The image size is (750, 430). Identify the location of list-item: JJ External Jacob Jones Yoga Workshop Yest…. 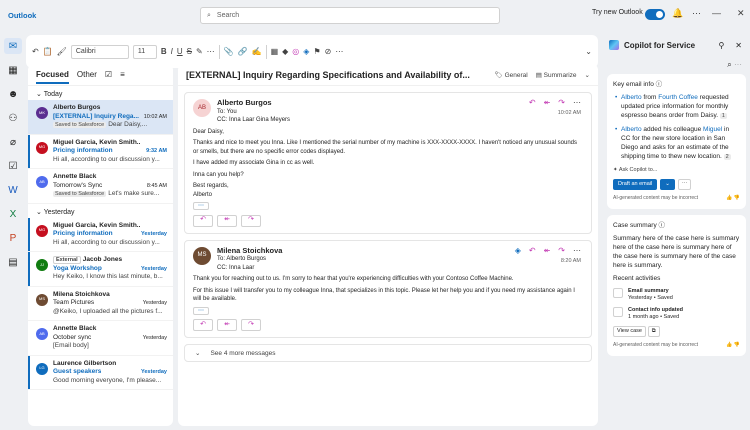
(100, 269).